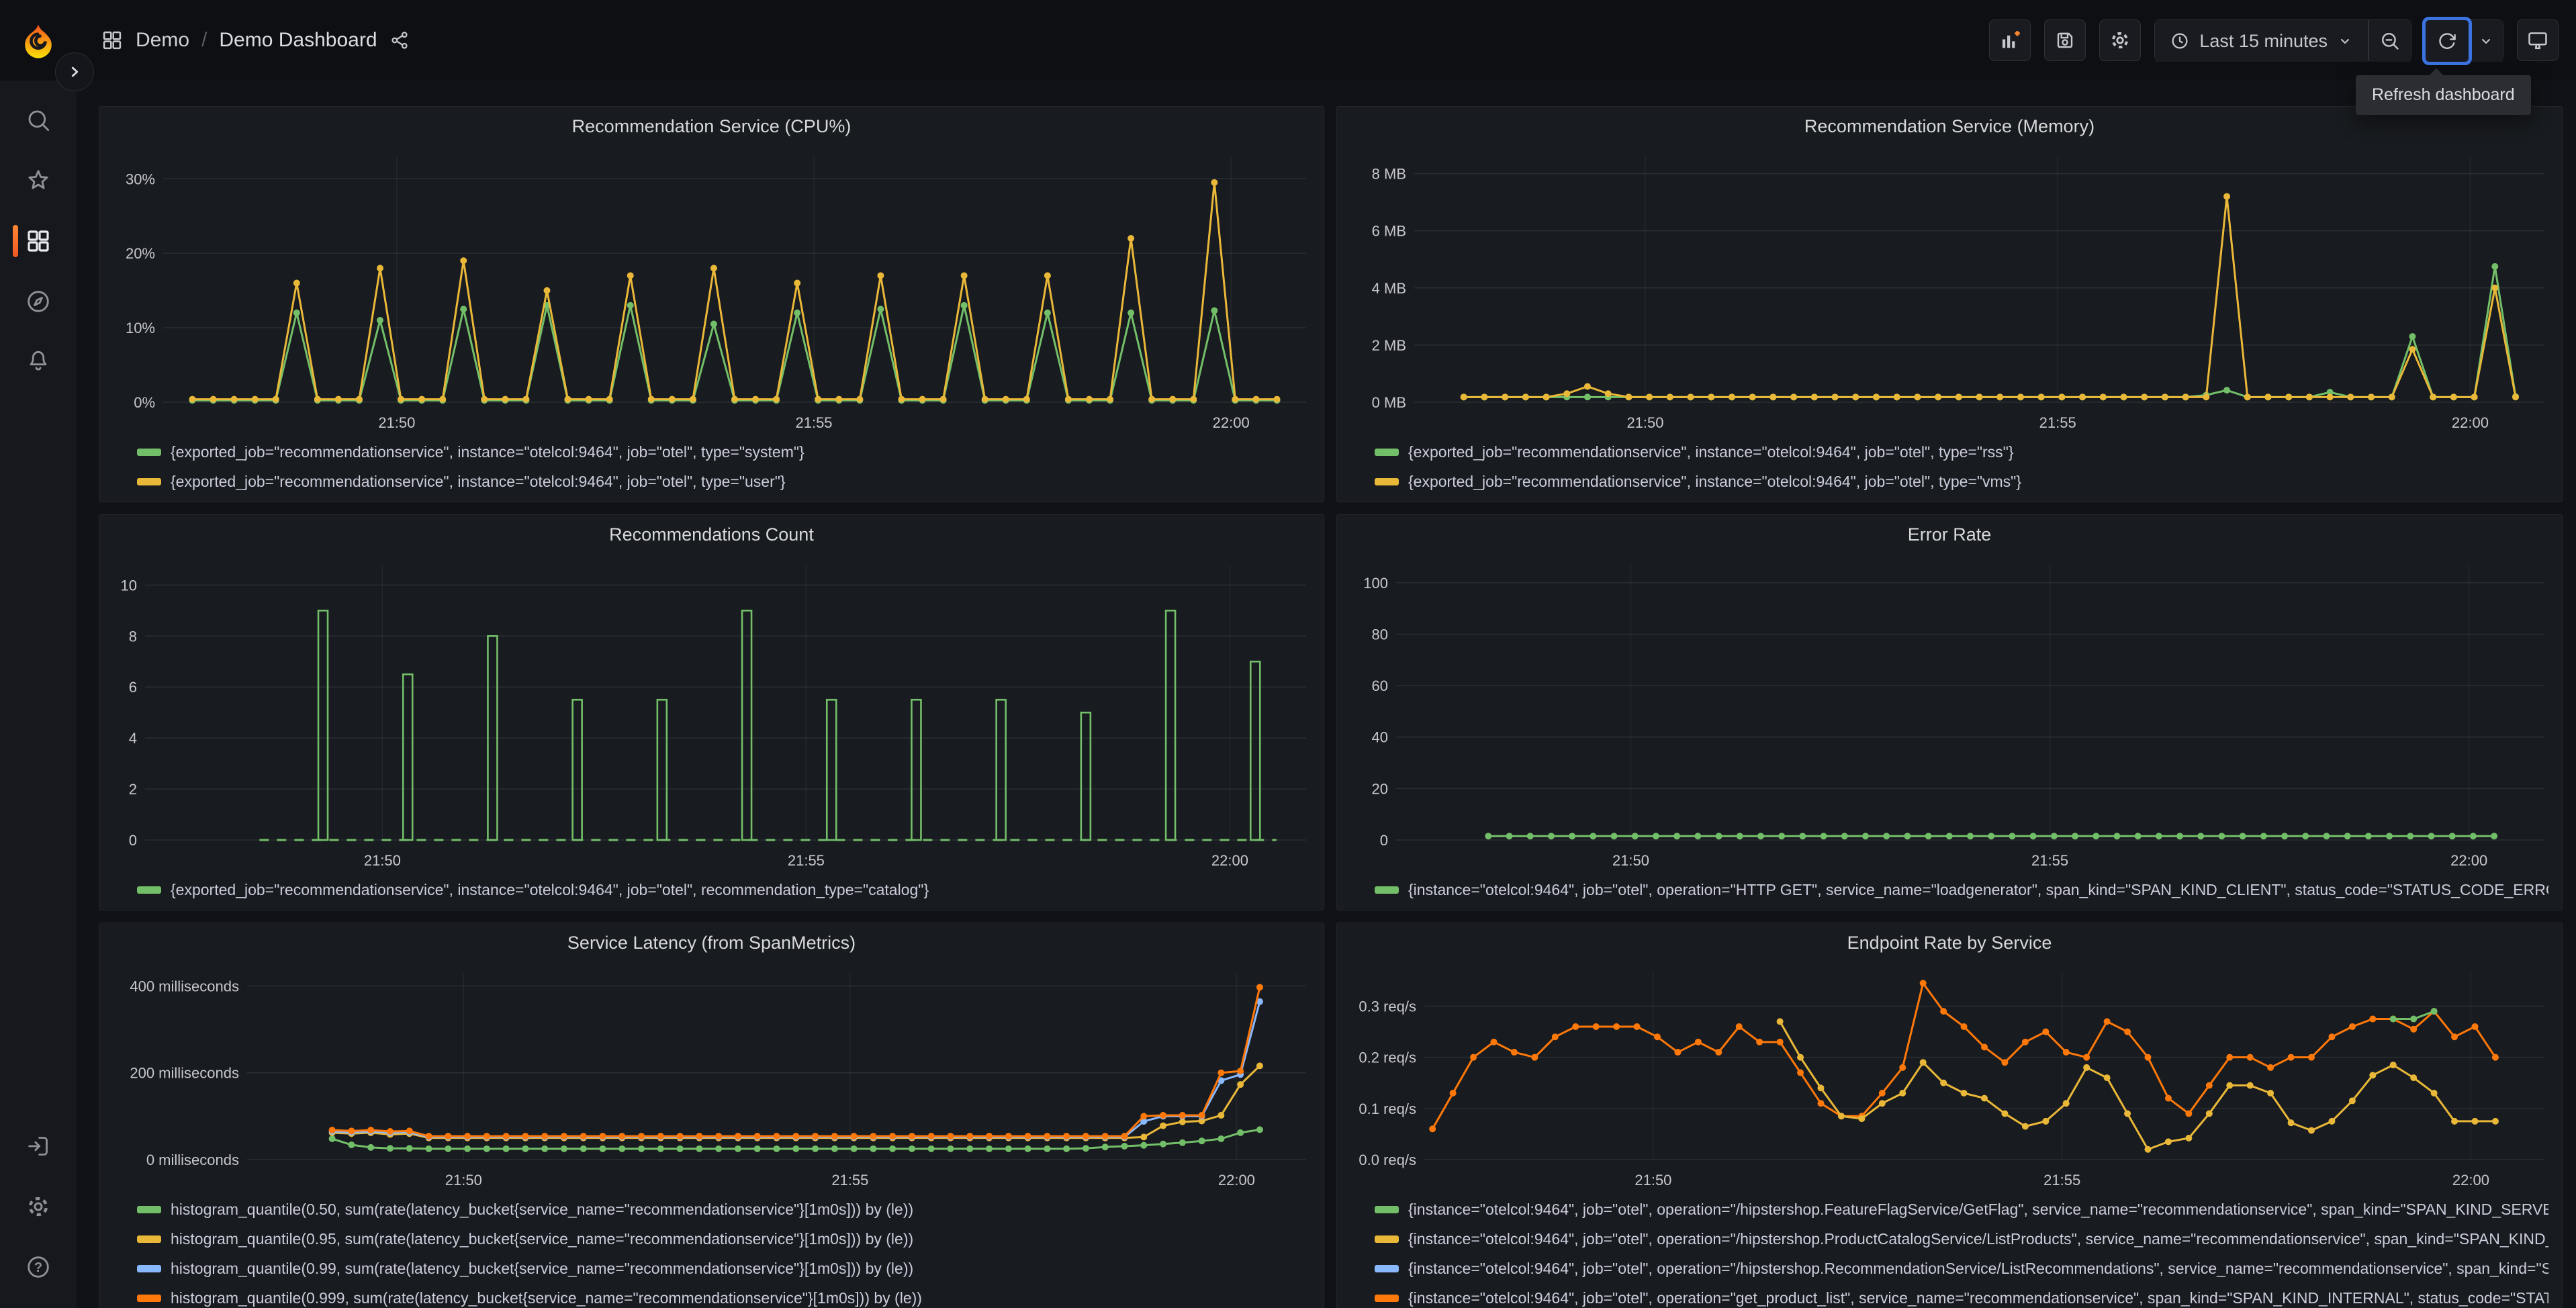  I want to click on time-range-picker: Last 15 minutes, so click(2261, 41).